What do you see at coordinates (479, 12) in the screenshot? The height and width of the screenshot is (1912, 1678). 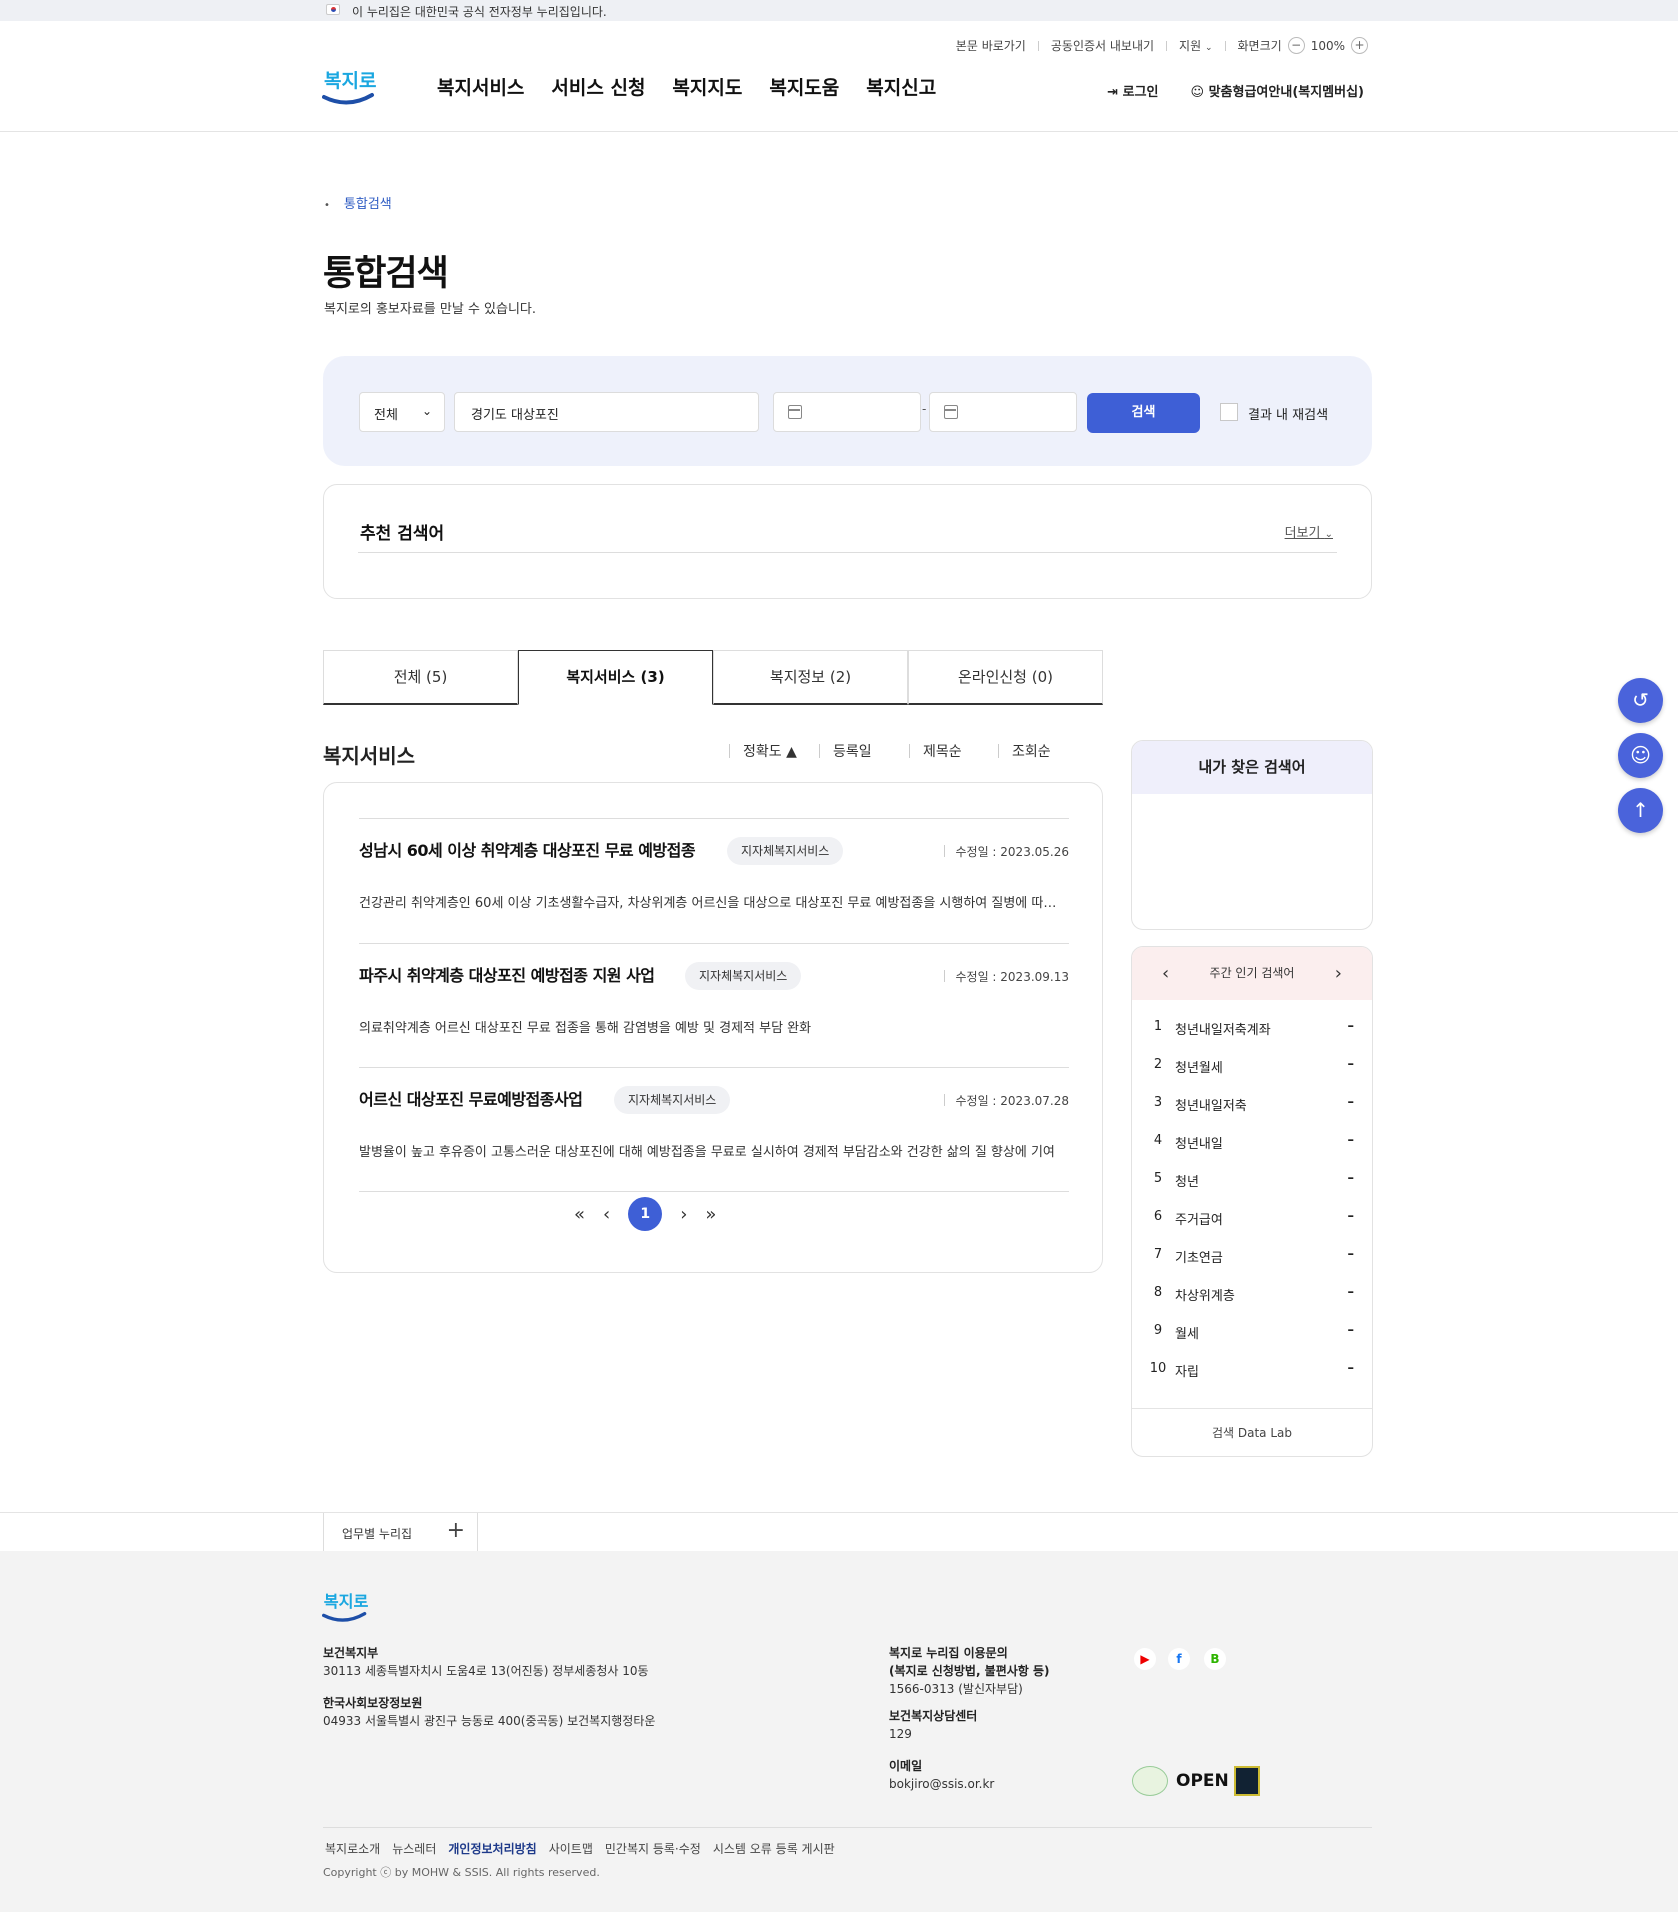 I see `gov-banner-text: 이 누리집은 대한민국 공식 전자정부 누리집입니다.` at bounding box center [479, 12].